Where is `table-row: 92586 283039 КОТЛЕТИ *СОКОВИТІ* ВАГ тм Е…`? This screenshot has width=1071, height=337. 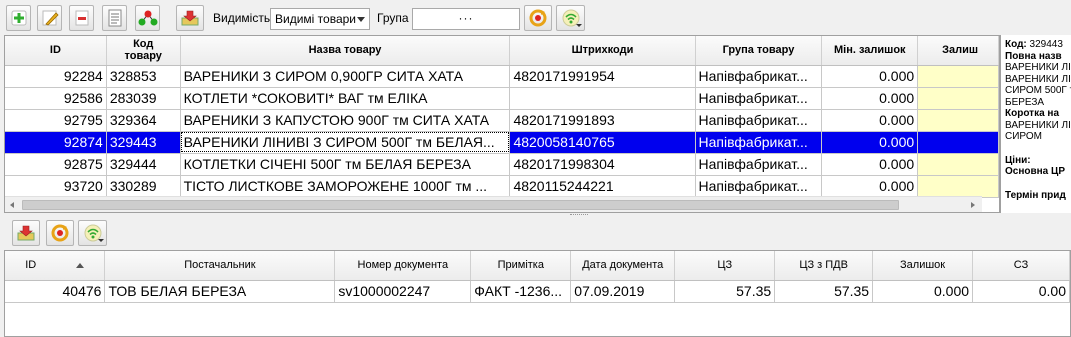
table-row: 92586 283039 КОТЛЕТИ *СОКОВИТІ* ВАГ тм Е… is located at coordinates (502, 98).